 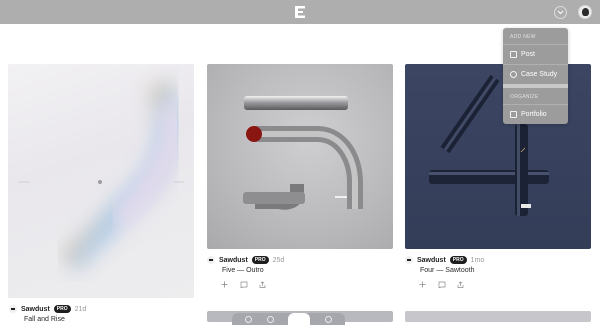 I want to click on menu-item-case-study: Case Study, so click(x=535, y=74).